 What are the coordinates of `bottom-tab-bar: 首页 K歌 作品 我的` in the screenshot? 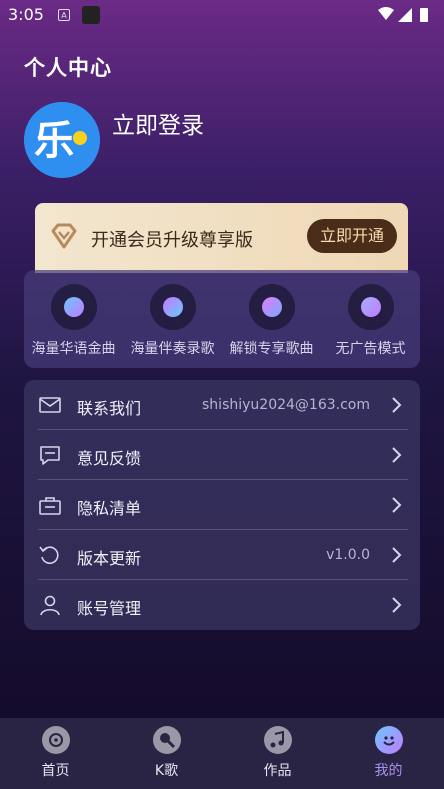 It's located at (222, 753).